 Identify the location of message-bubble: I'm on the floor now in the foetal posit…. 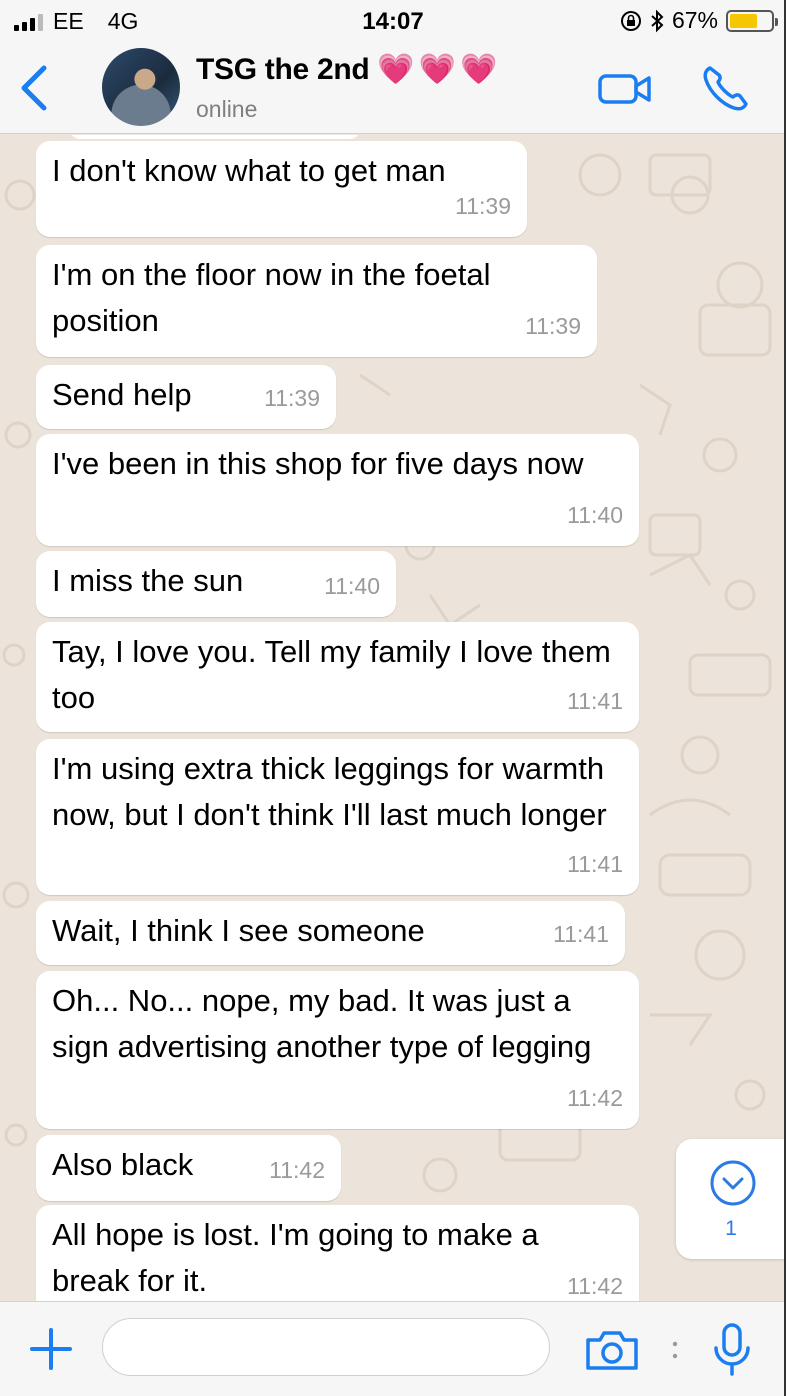
(316, 301).